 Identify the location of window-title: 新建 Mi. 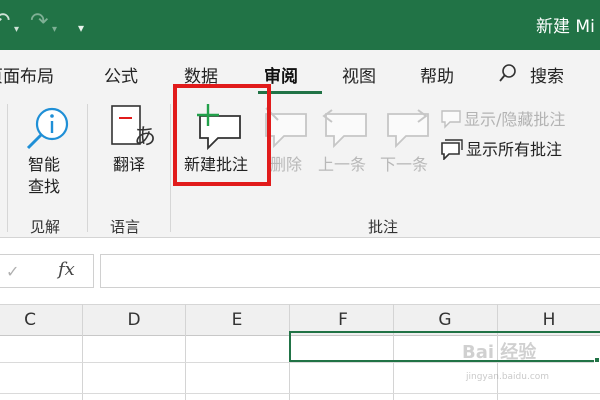
(565, 27).